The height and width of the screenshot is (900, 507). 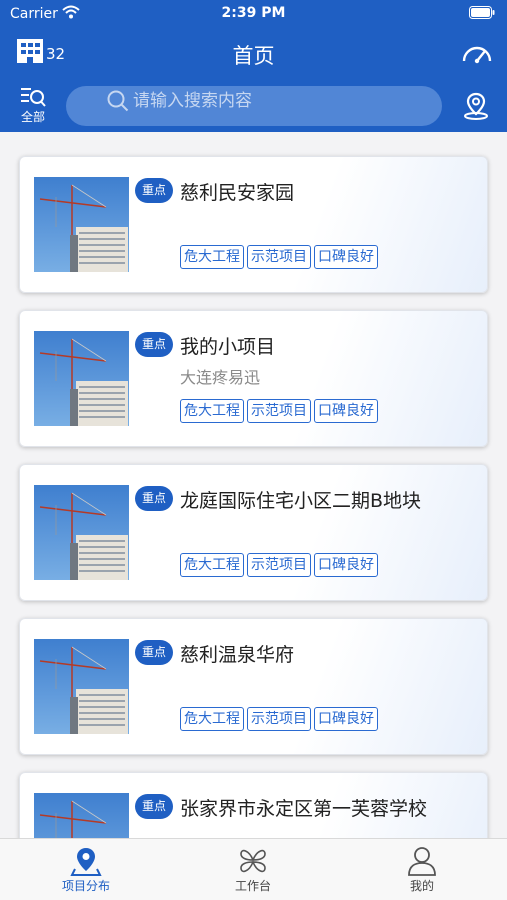 I want to click on nav-bar: 32 首页, so click(x=253, y=54).